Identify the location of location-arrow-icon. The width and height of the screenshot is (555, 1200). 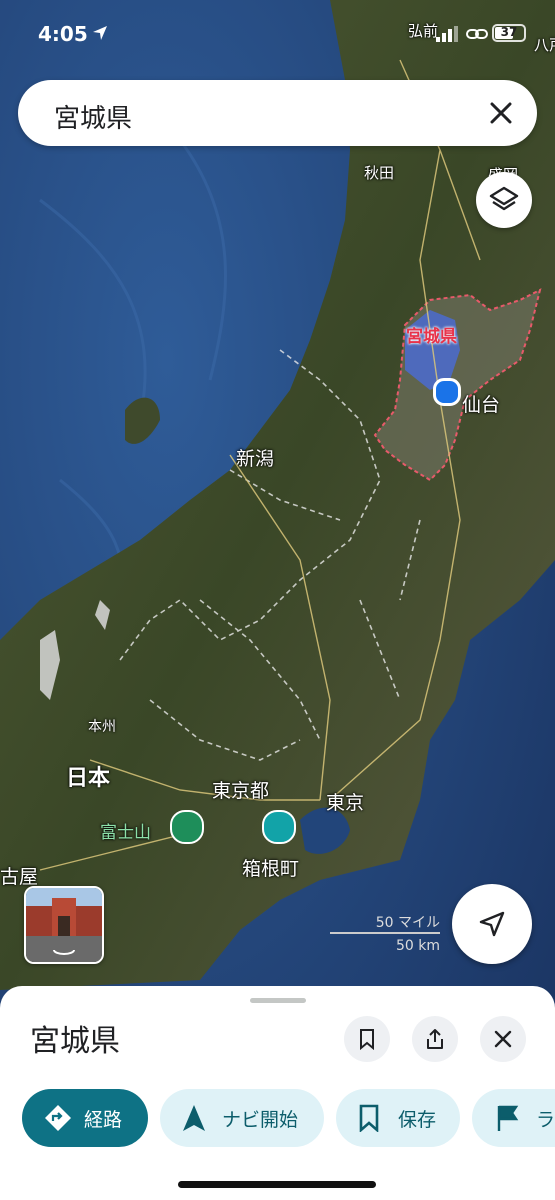
(100, 33).